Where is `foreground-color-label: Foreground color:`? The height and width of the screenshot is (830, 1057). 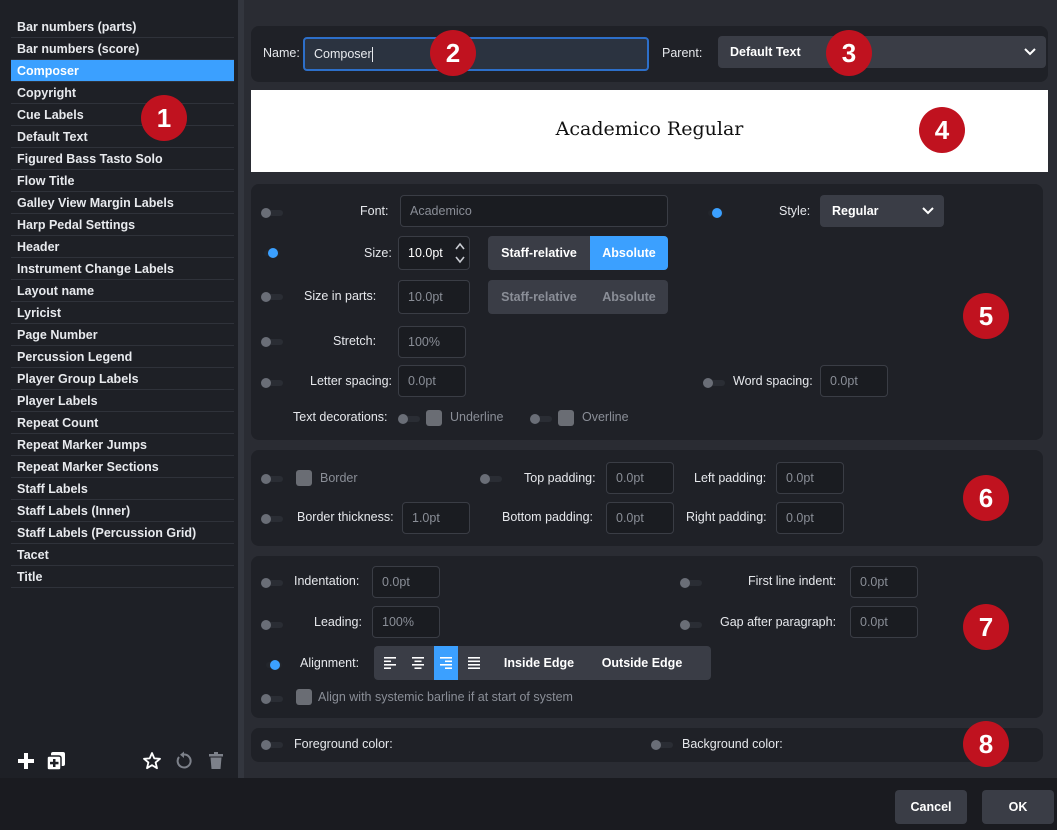
foreground-color-label: Foreground color: is located at coordinates (343, 744).